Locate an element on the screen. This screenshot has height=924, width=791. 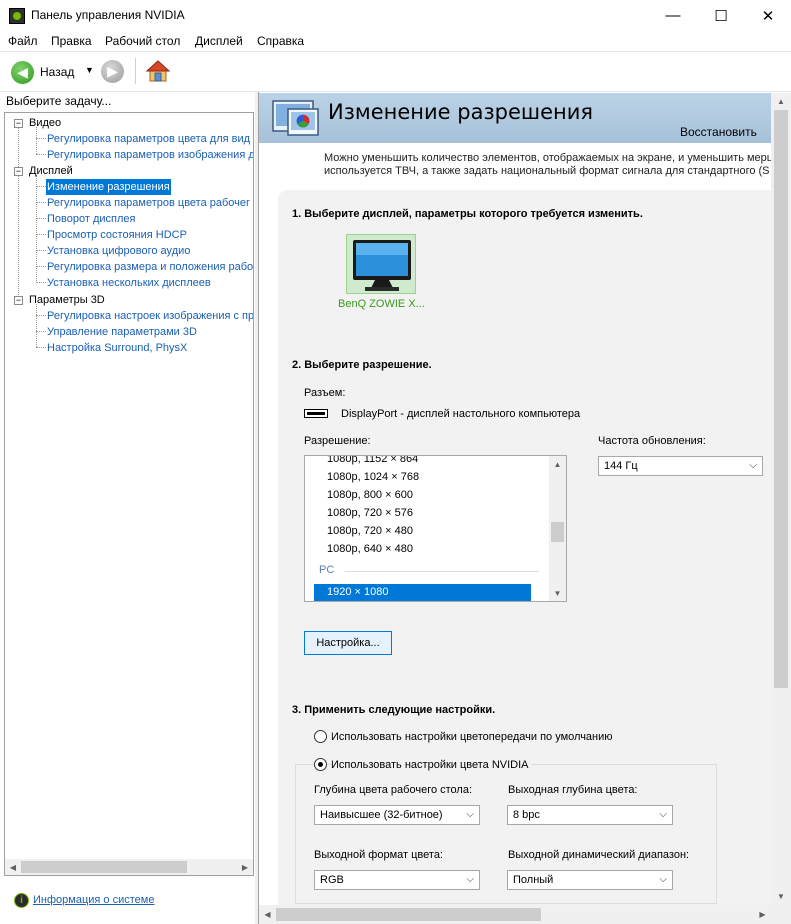
refresh-rate-label: Частота обновления: is located at coordinates (652, 441).